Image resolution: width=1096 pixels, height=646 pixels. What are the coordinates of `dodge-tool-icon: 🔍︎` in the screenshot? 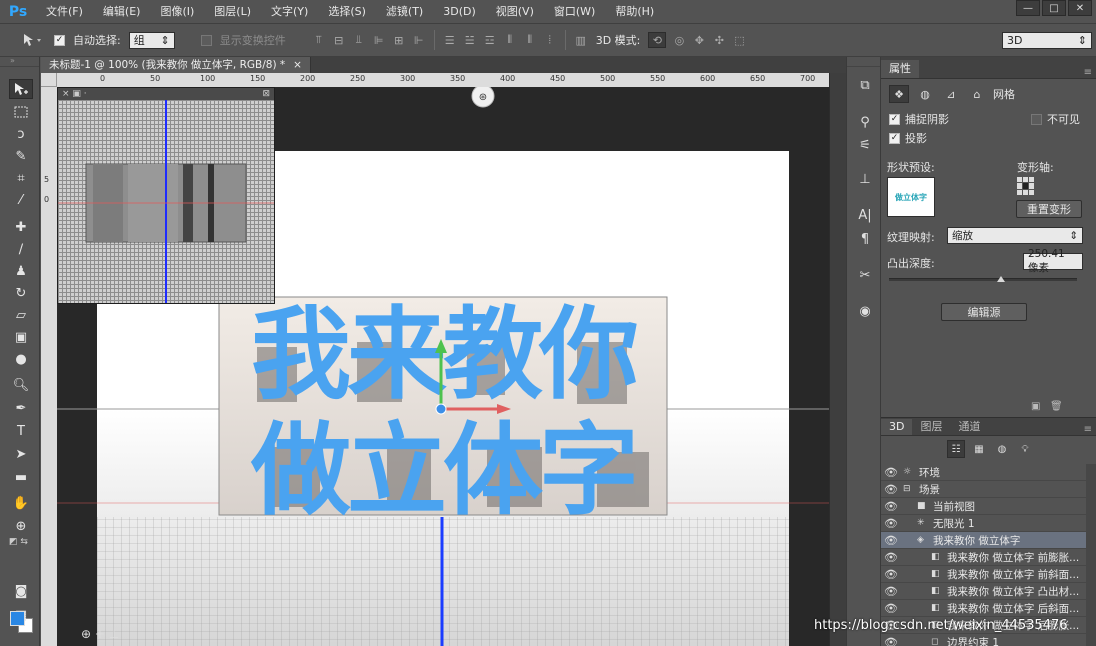 It's located at (21, 385).